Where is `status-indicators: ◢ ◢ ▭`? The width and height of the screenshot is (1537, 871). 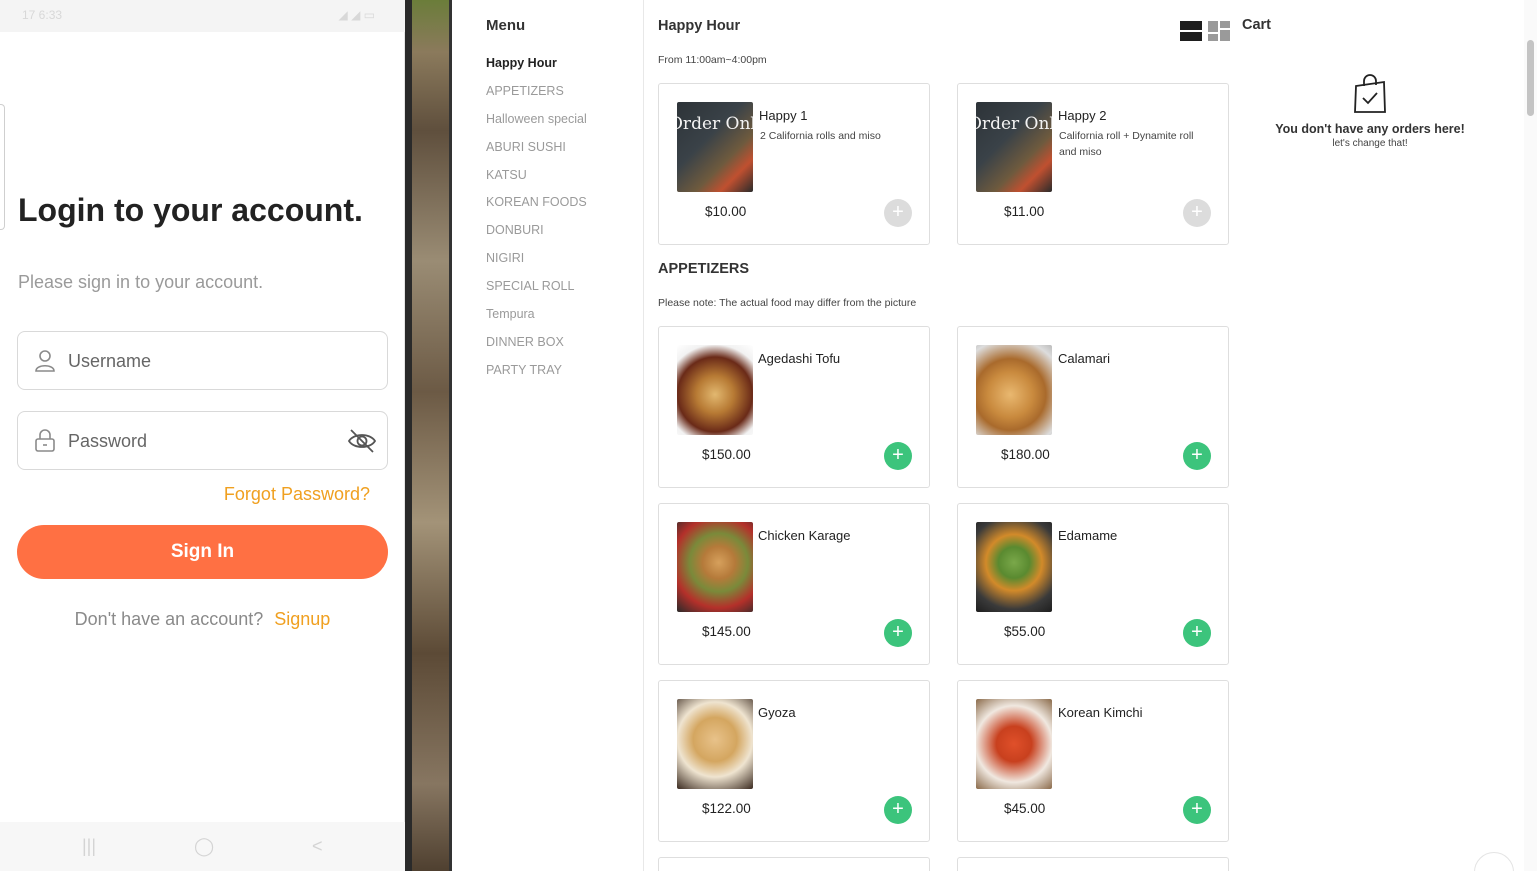
status-indicators: ◢ ◢ ▭ is located at coordinates (356, 15).